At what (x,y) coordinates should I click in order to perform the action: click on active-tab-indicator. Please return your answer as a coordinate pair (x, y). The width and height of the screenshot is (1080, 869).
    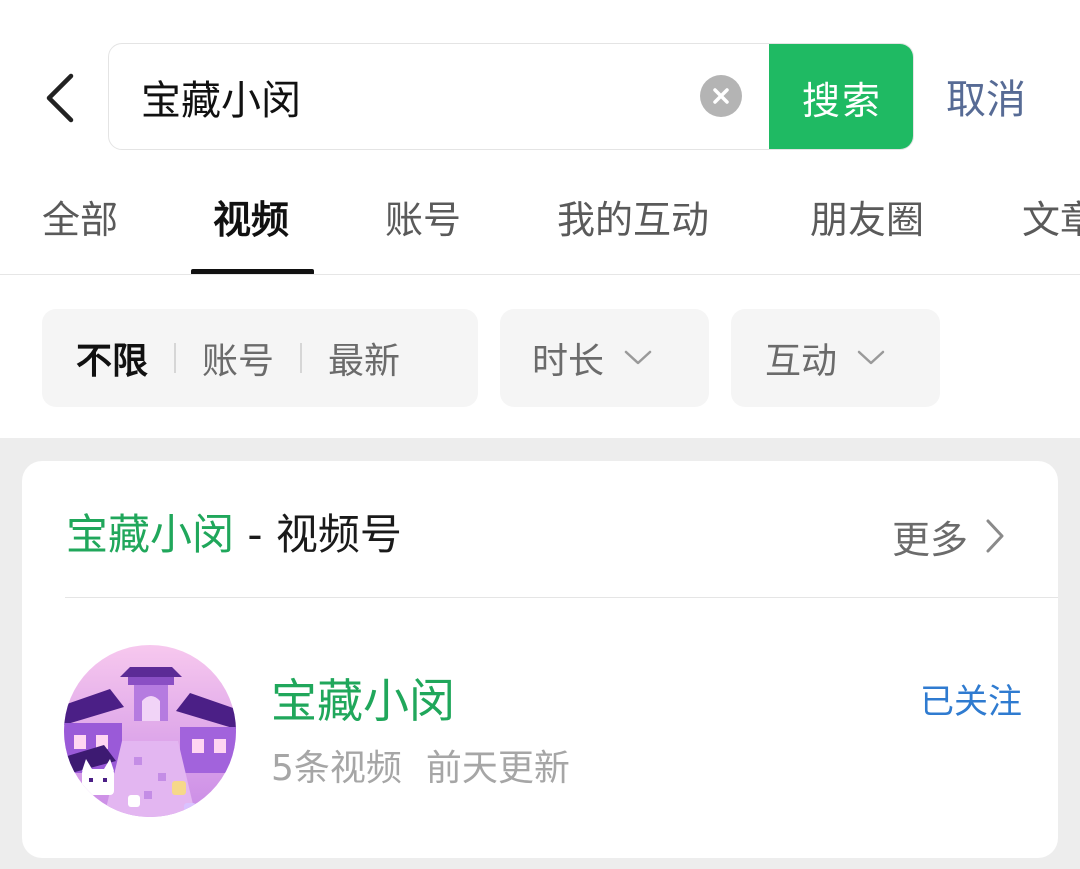
    Looking at the image, I should click on (252, 271).